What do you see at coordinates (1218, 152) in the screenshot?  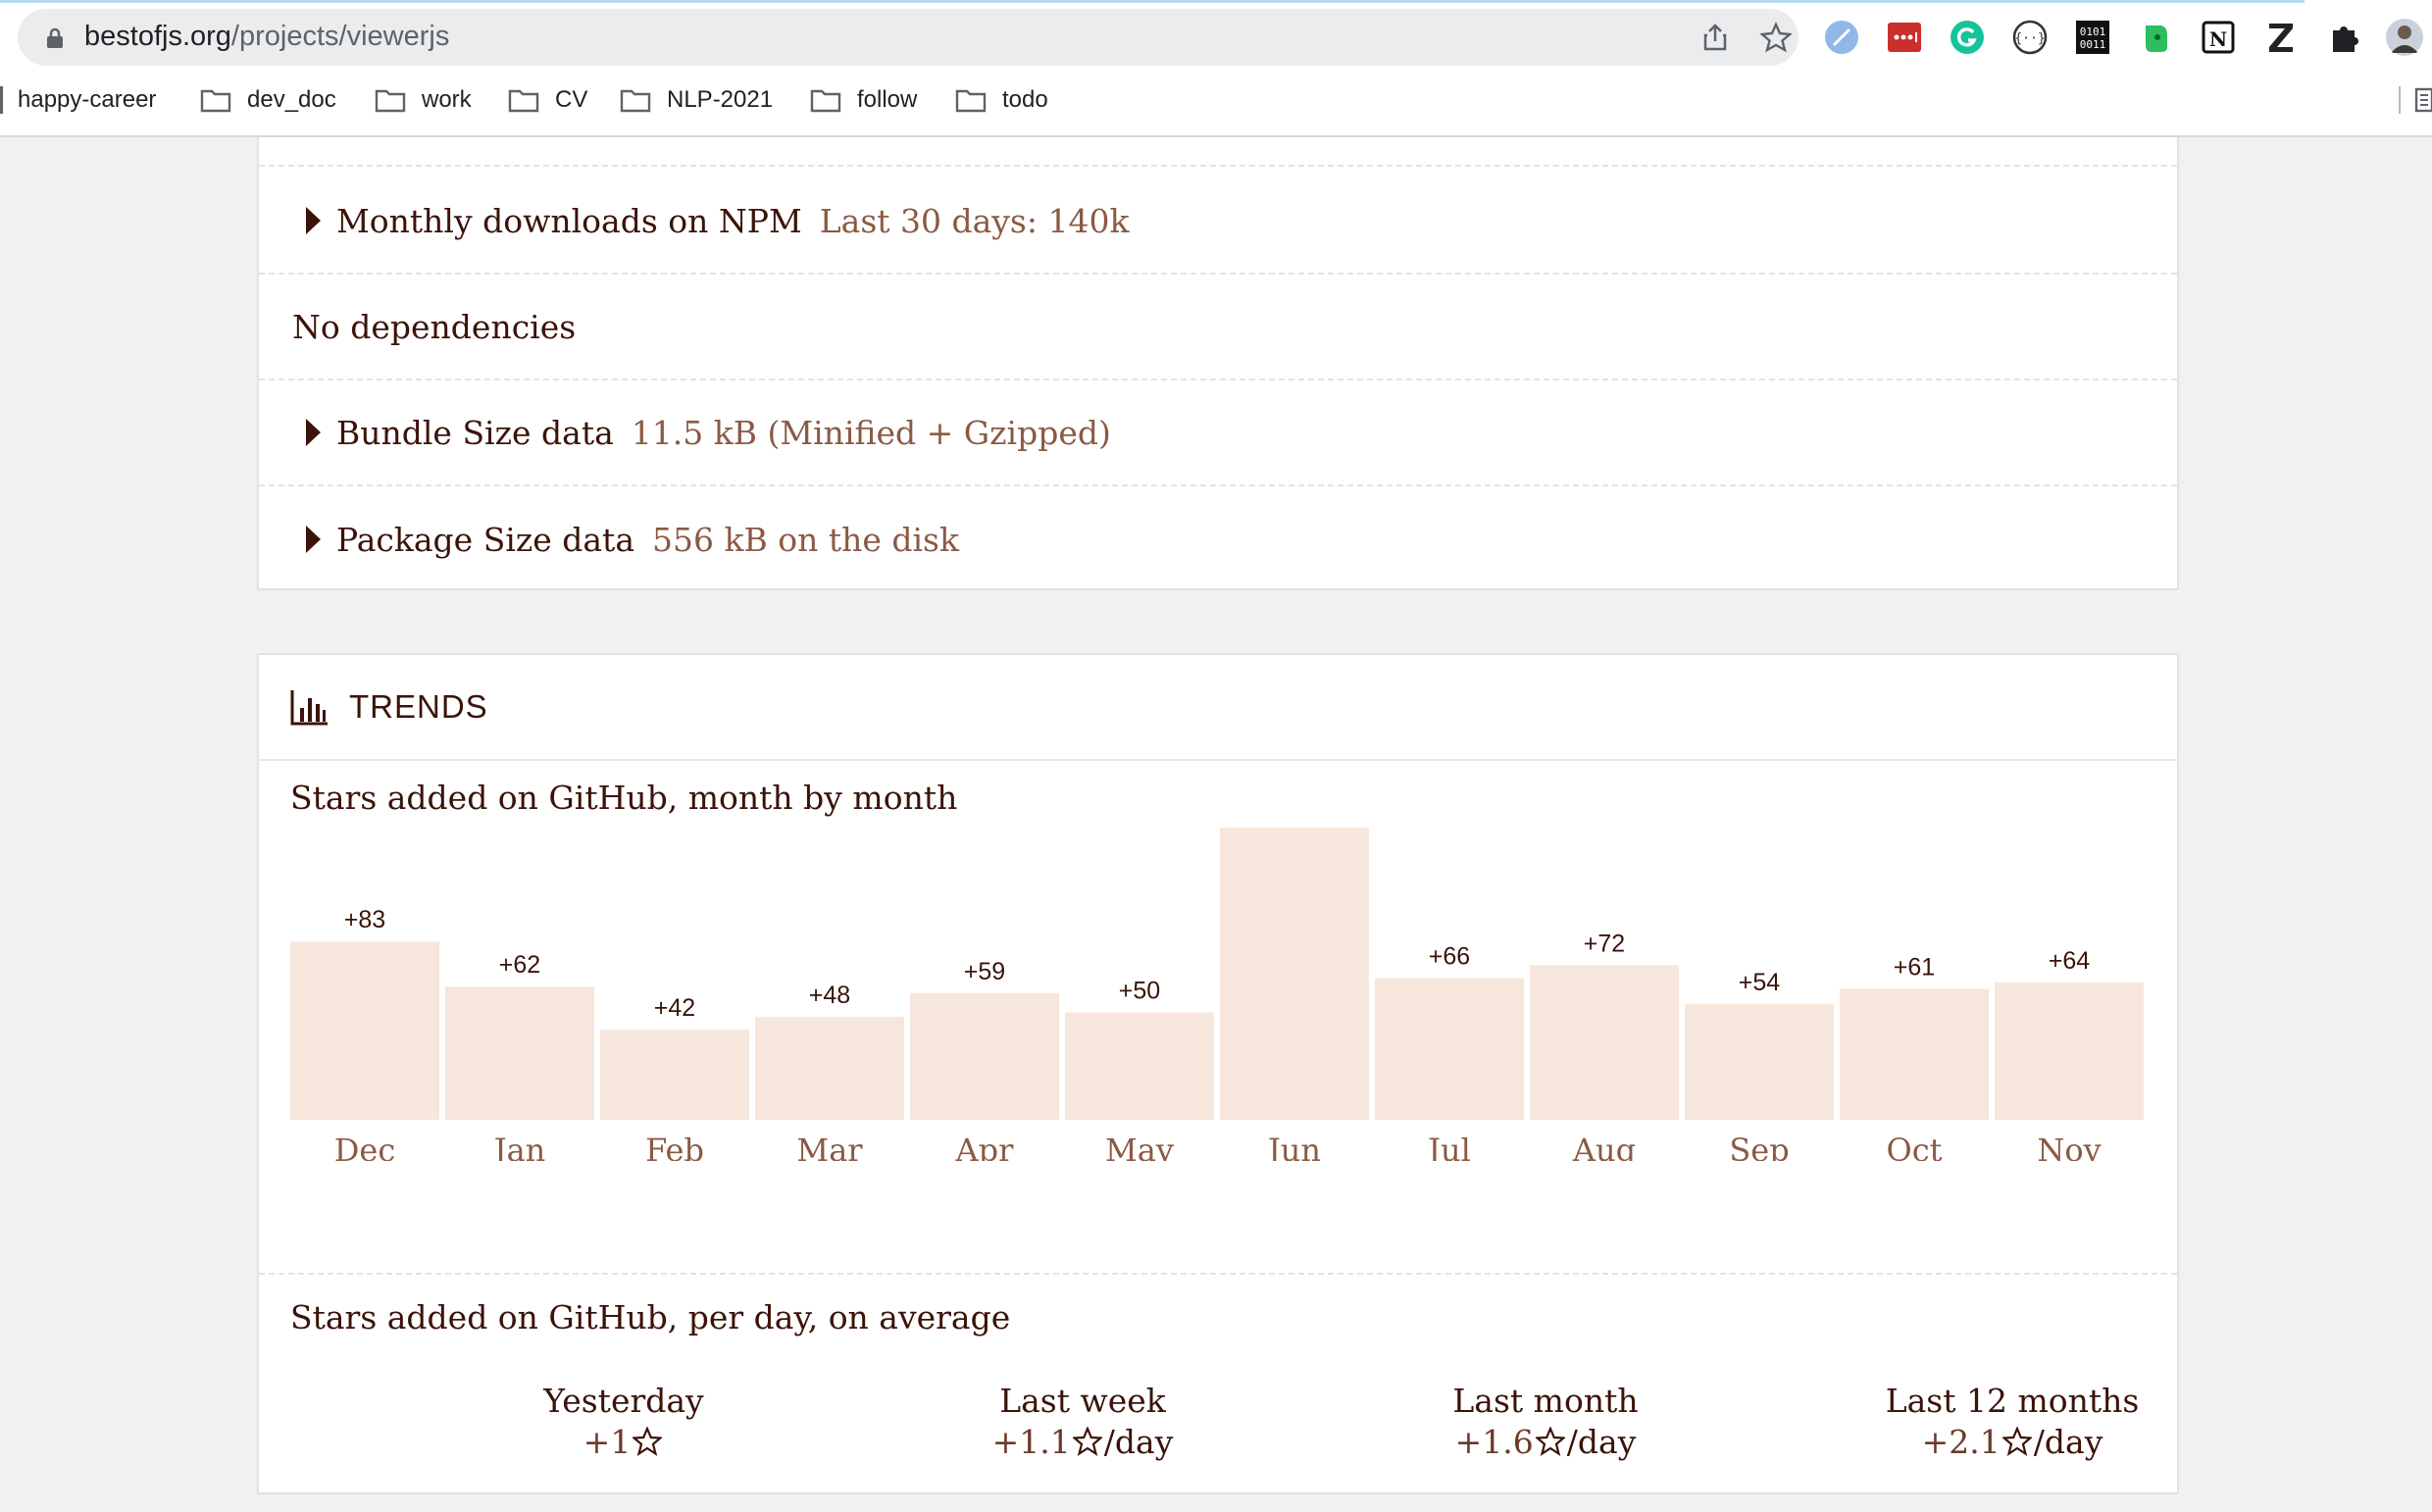 I see `row-partial-top` at bounding box center [1218, 152].